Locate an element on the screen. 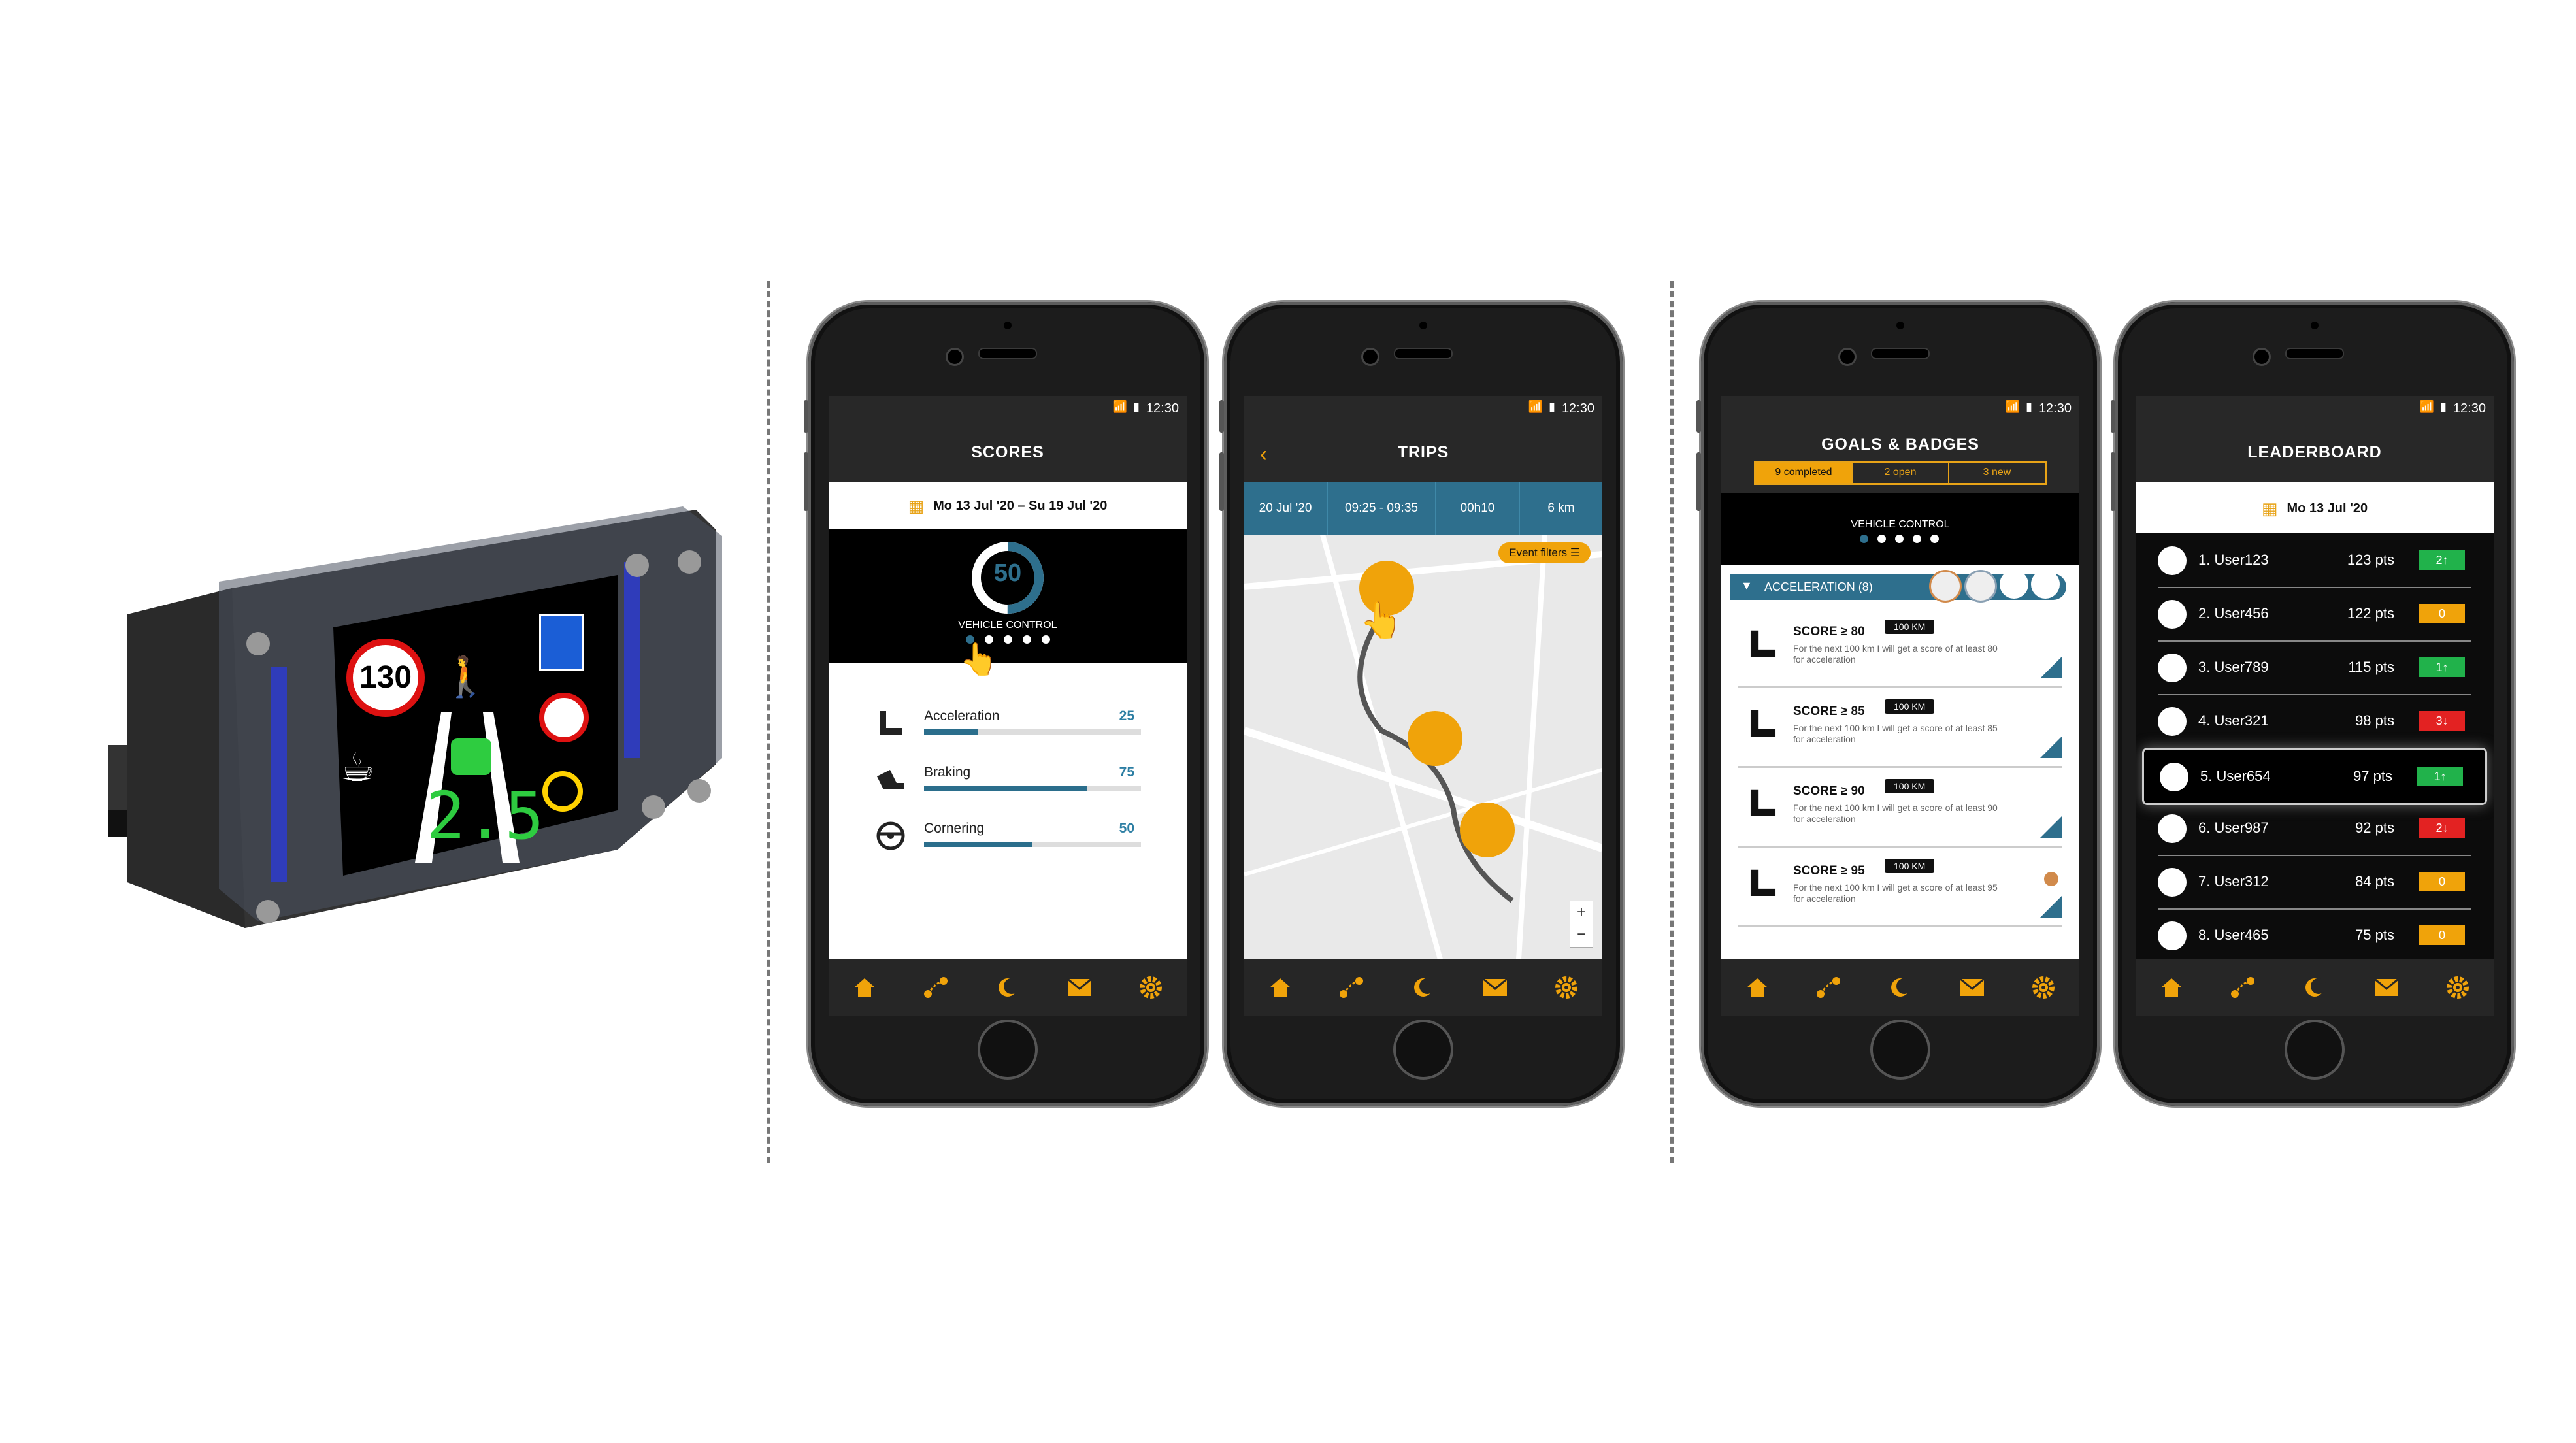 This screenshot has width=2576, height=1443. date-selector: ▦ Mo 13 Jul '20 is located at coordinates (2315, 508).